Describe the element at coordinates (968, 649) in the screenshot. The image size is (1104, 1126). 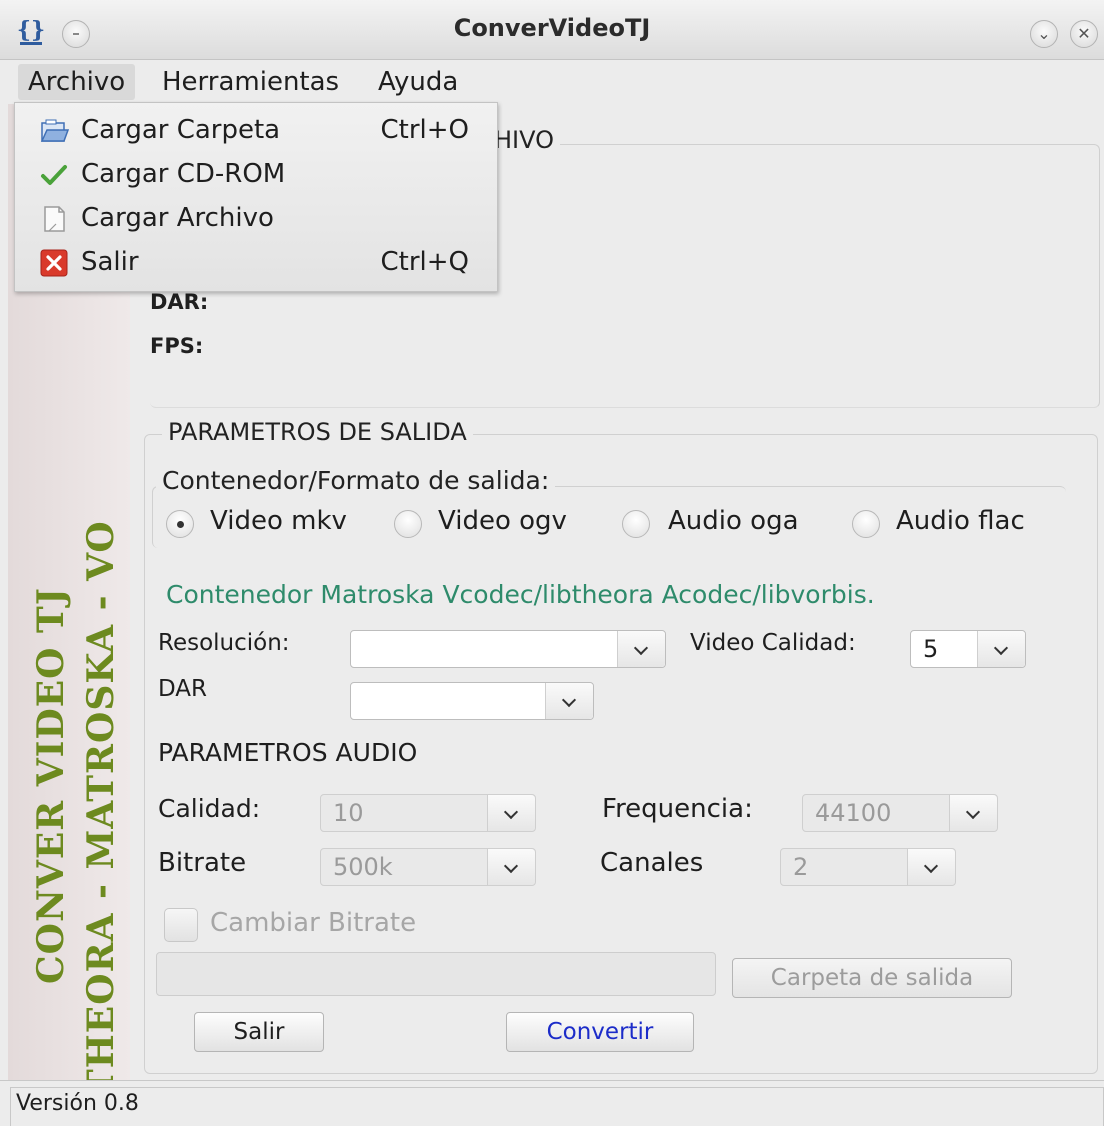
I see `video-quality-select: 5` at that location.